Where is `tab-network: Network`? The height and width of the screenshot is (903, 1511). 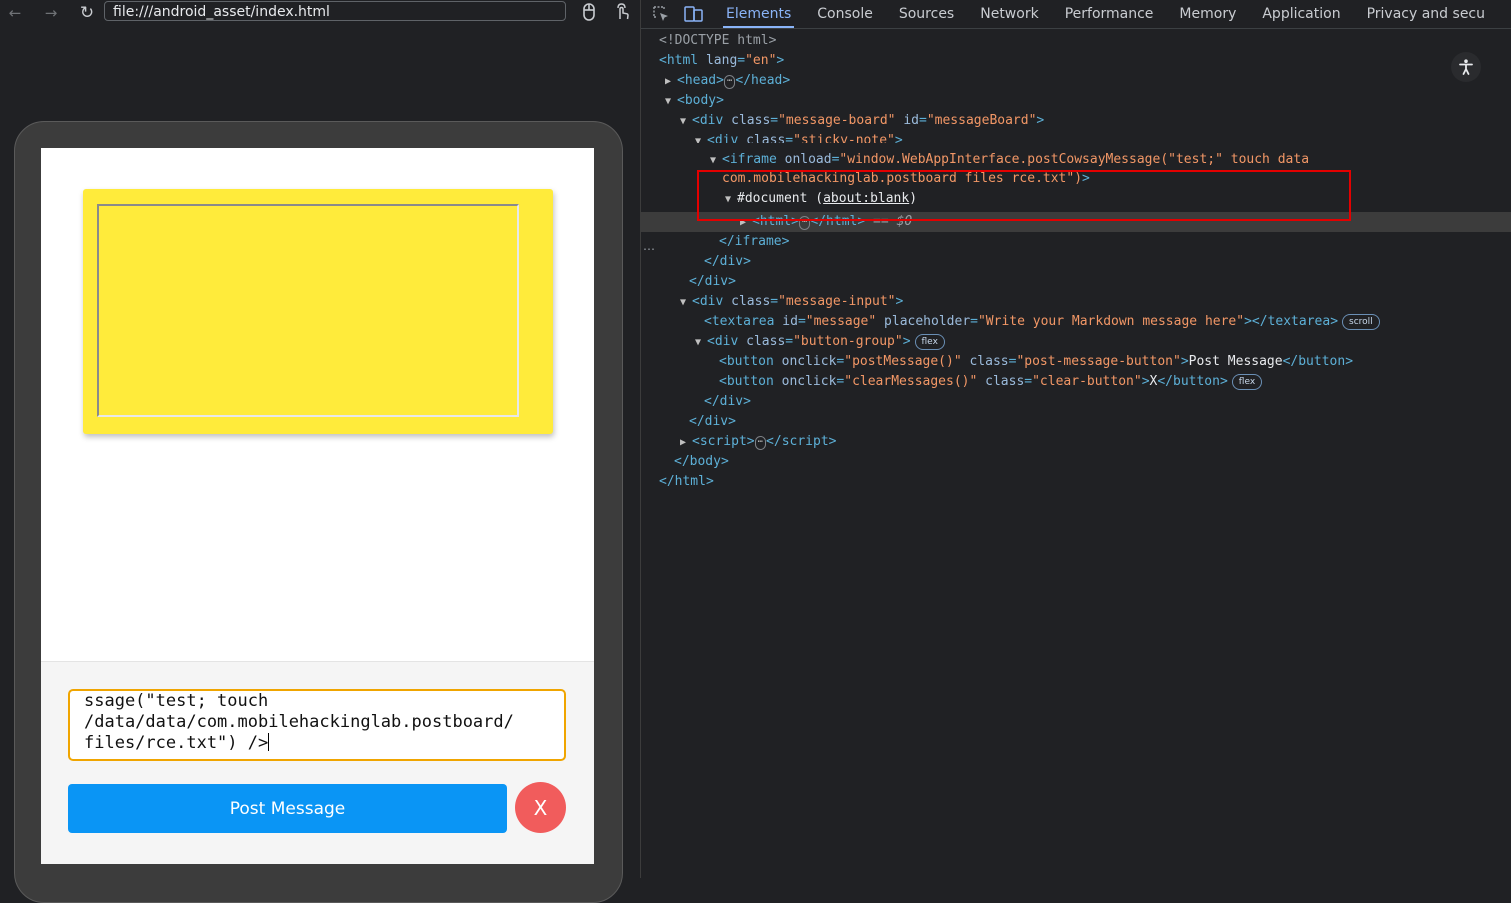 tab-network: Network is located at coordinates (1009, 14).